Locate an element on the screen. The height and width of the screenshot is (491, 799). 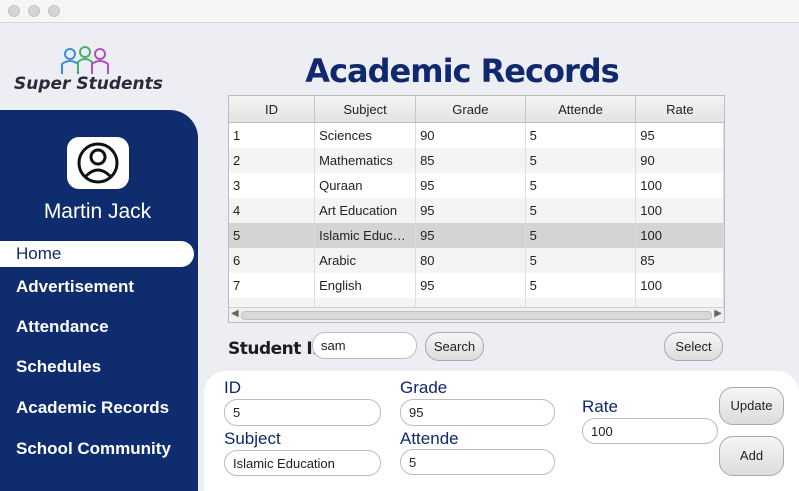
add-button: Add is located at coordinates (751, 456).